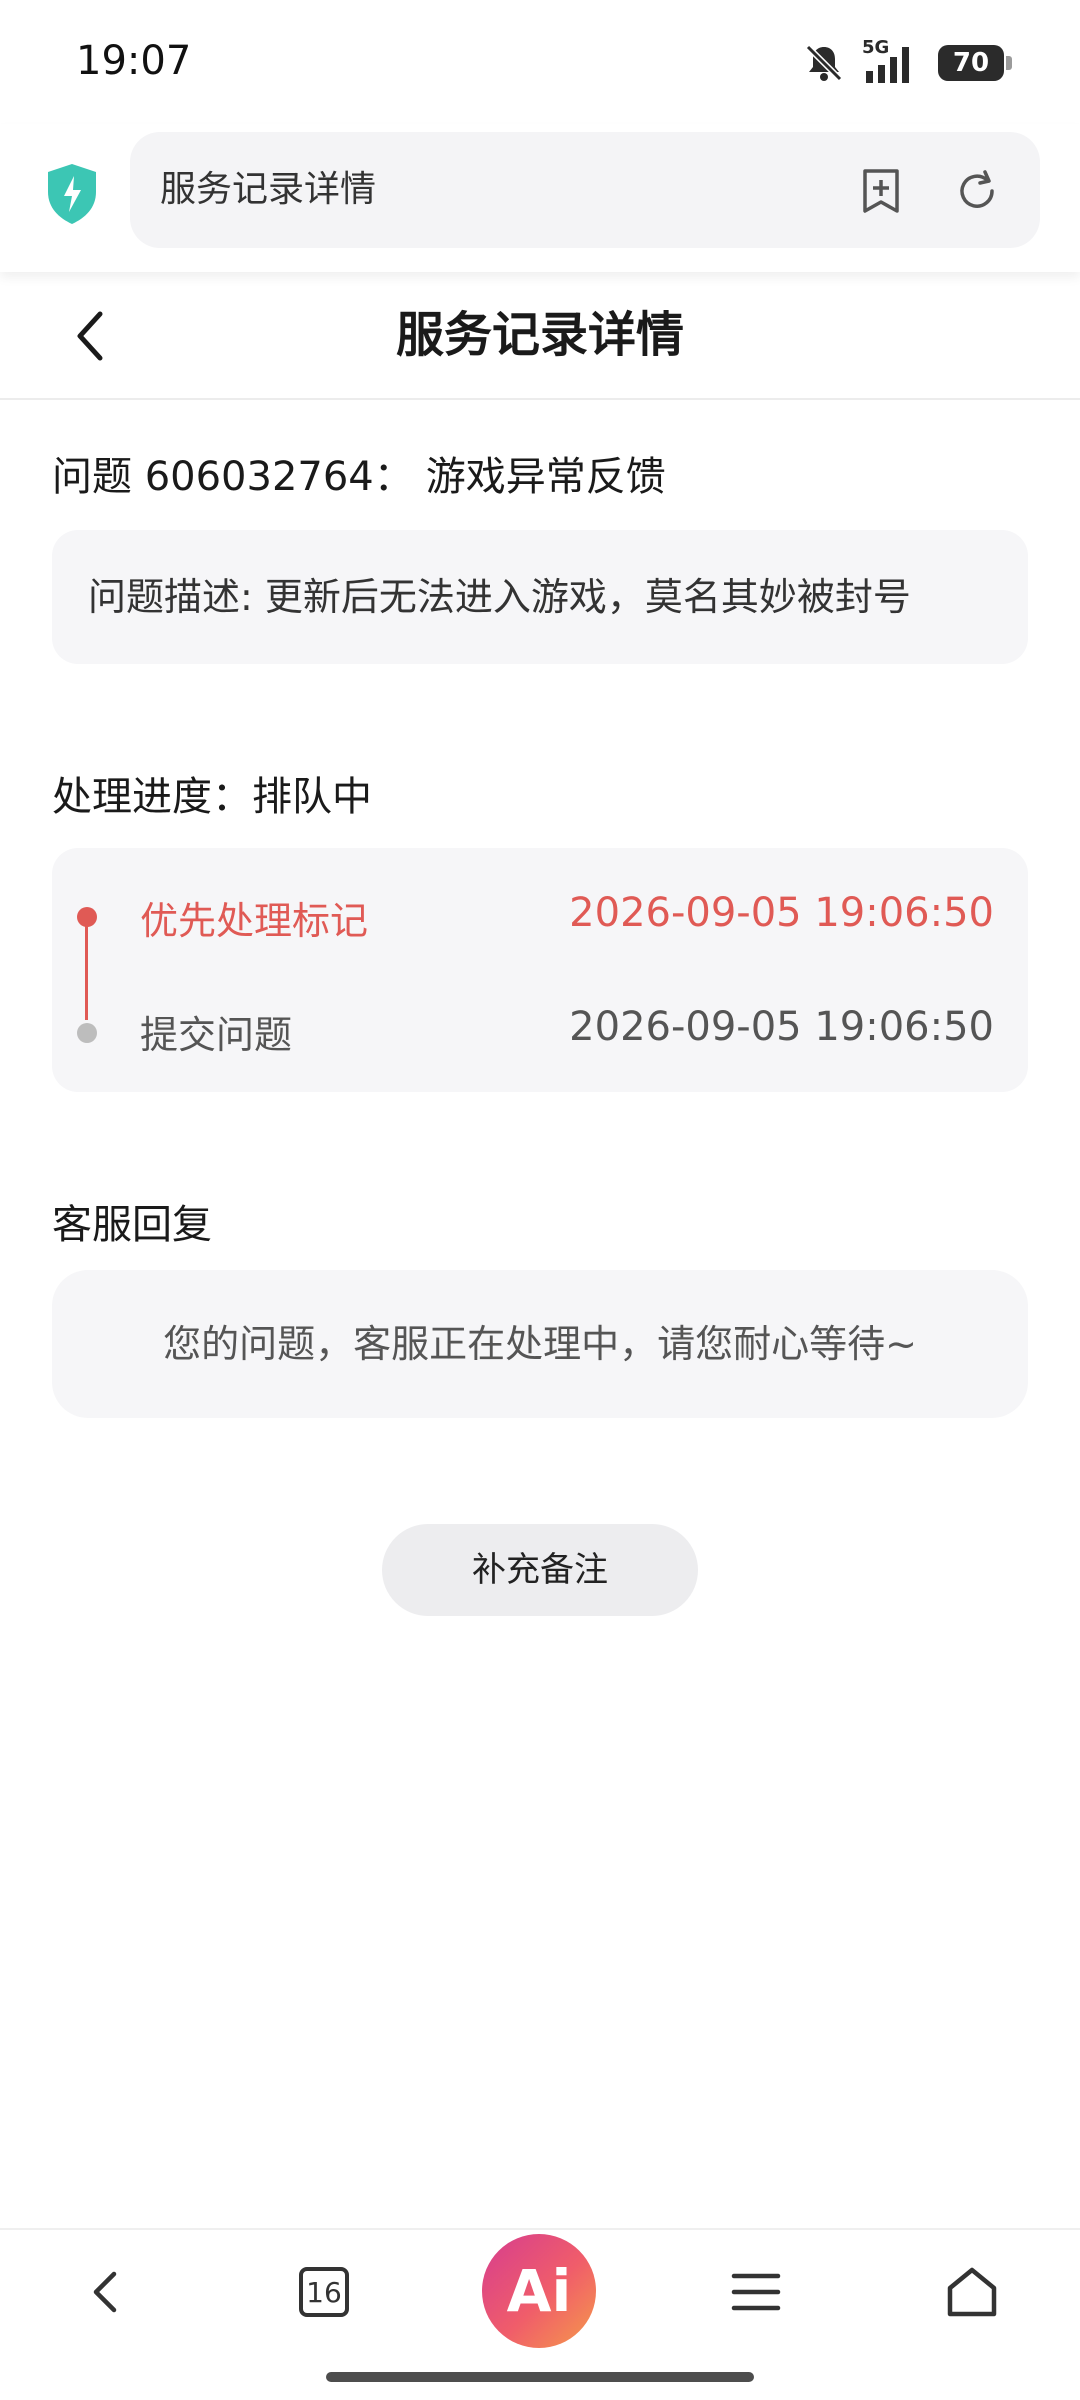 The image size is (1080, 2400). What do you see at coordinates (216, 1035) in the screenshot?
I see `timeline-step-label: 提交问题` at bounding box center [216, 1035].